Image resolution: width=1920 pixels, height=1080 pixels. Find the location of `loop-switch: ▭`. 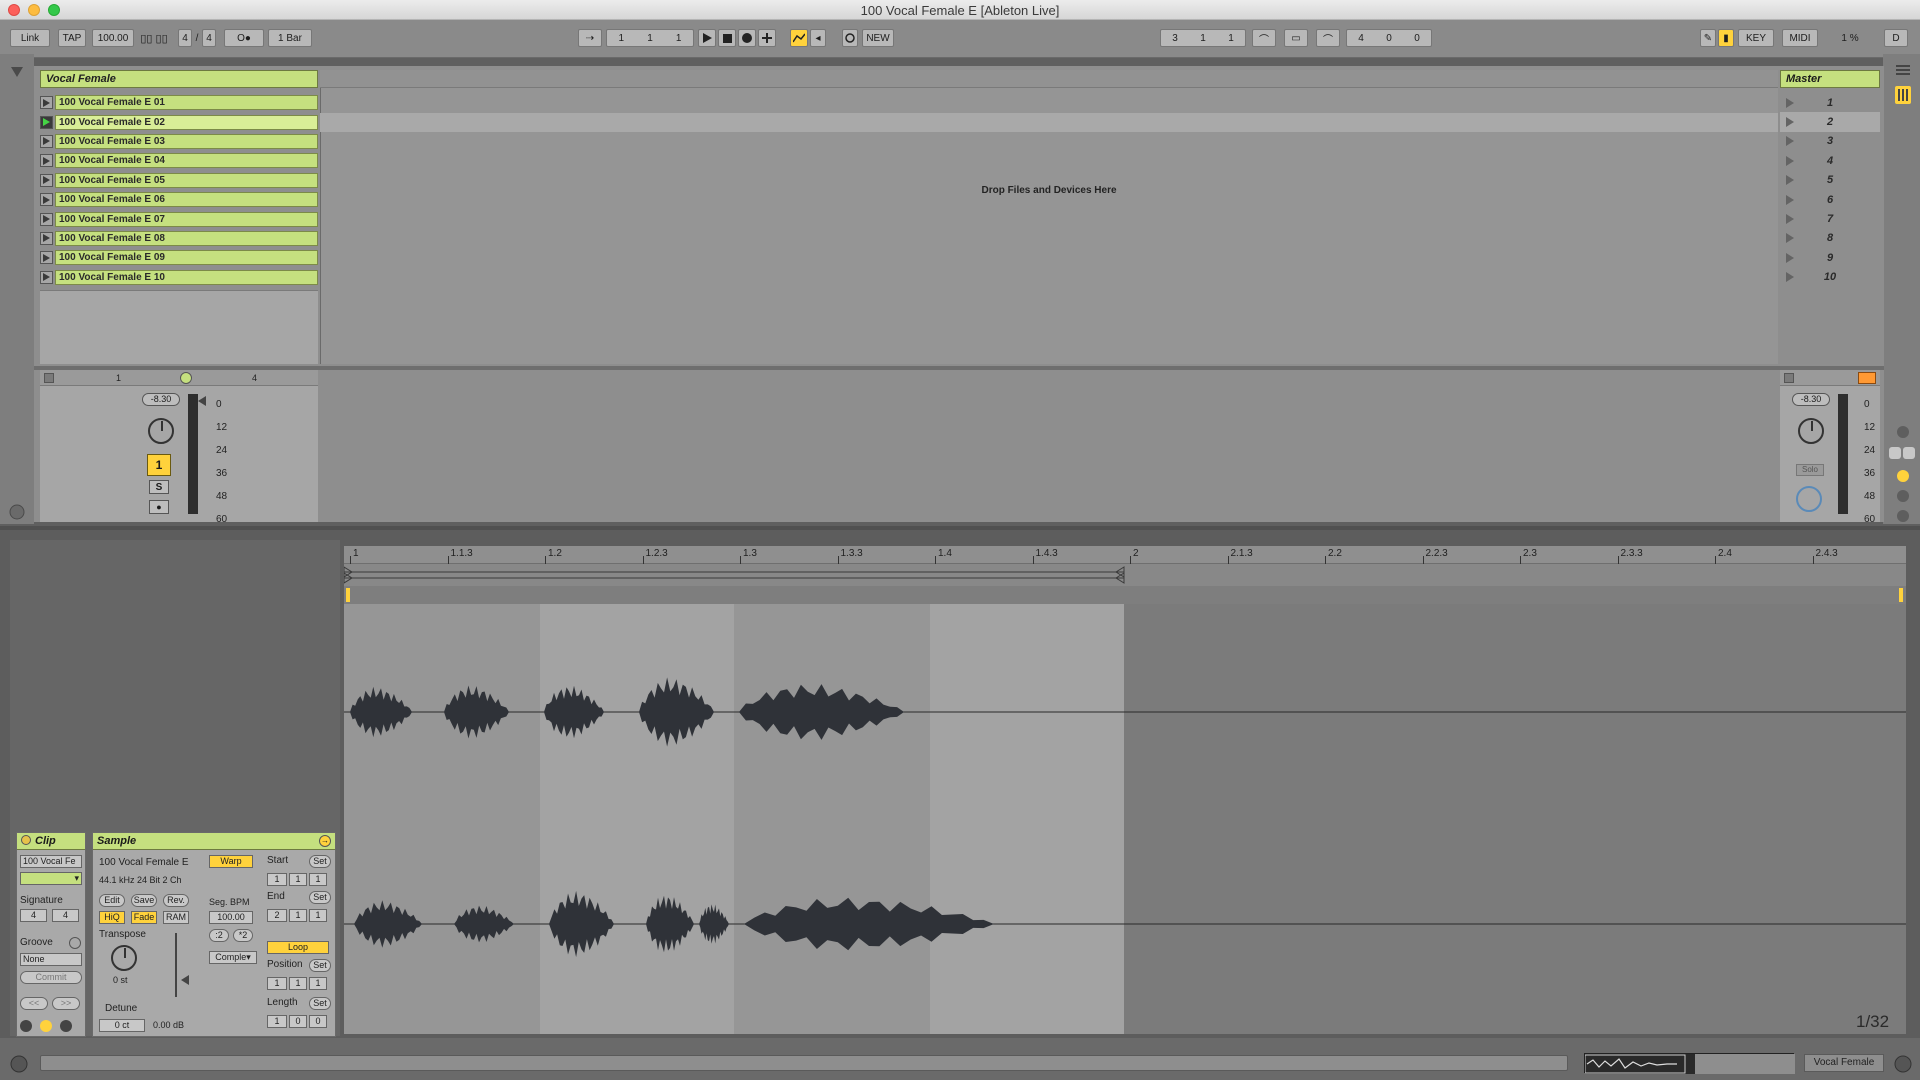

loop-switch: ▭ is located at coordinates (1296, 38).